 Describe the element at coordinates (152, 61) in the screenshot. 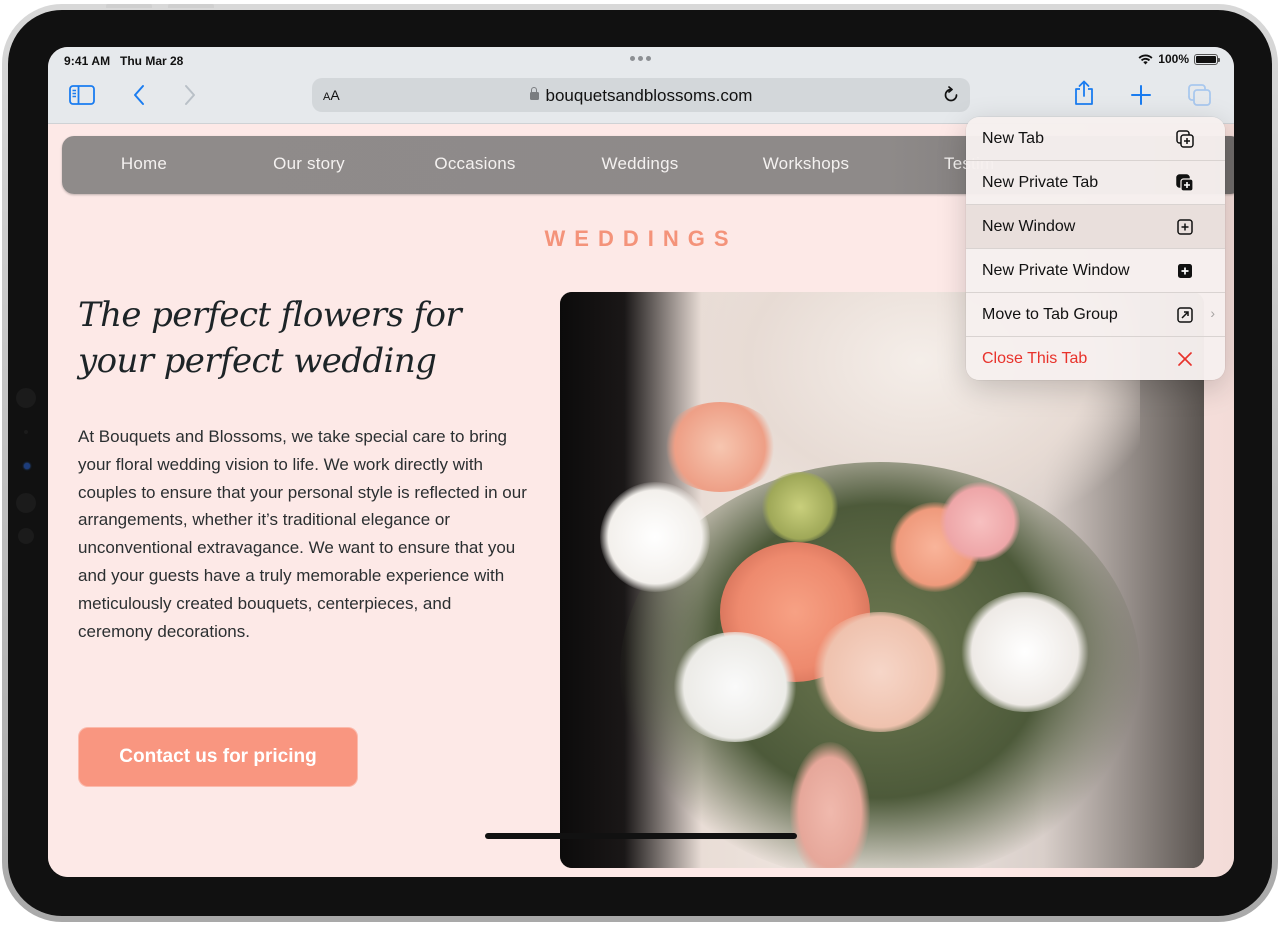

I see `status-date: Thu Mar 28` at that location.